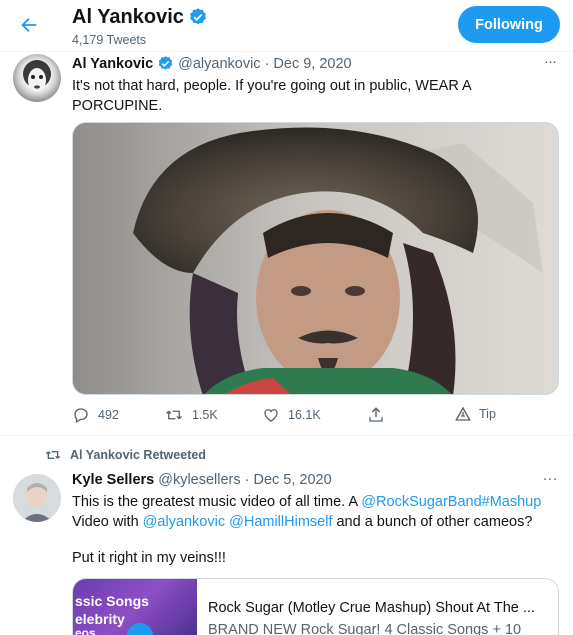 The width and height of the screenshot is (573, 635). Describe the element at coordinates (113, 480) in the screenshot. I see `author-name: Kyle Sellers` at that location.